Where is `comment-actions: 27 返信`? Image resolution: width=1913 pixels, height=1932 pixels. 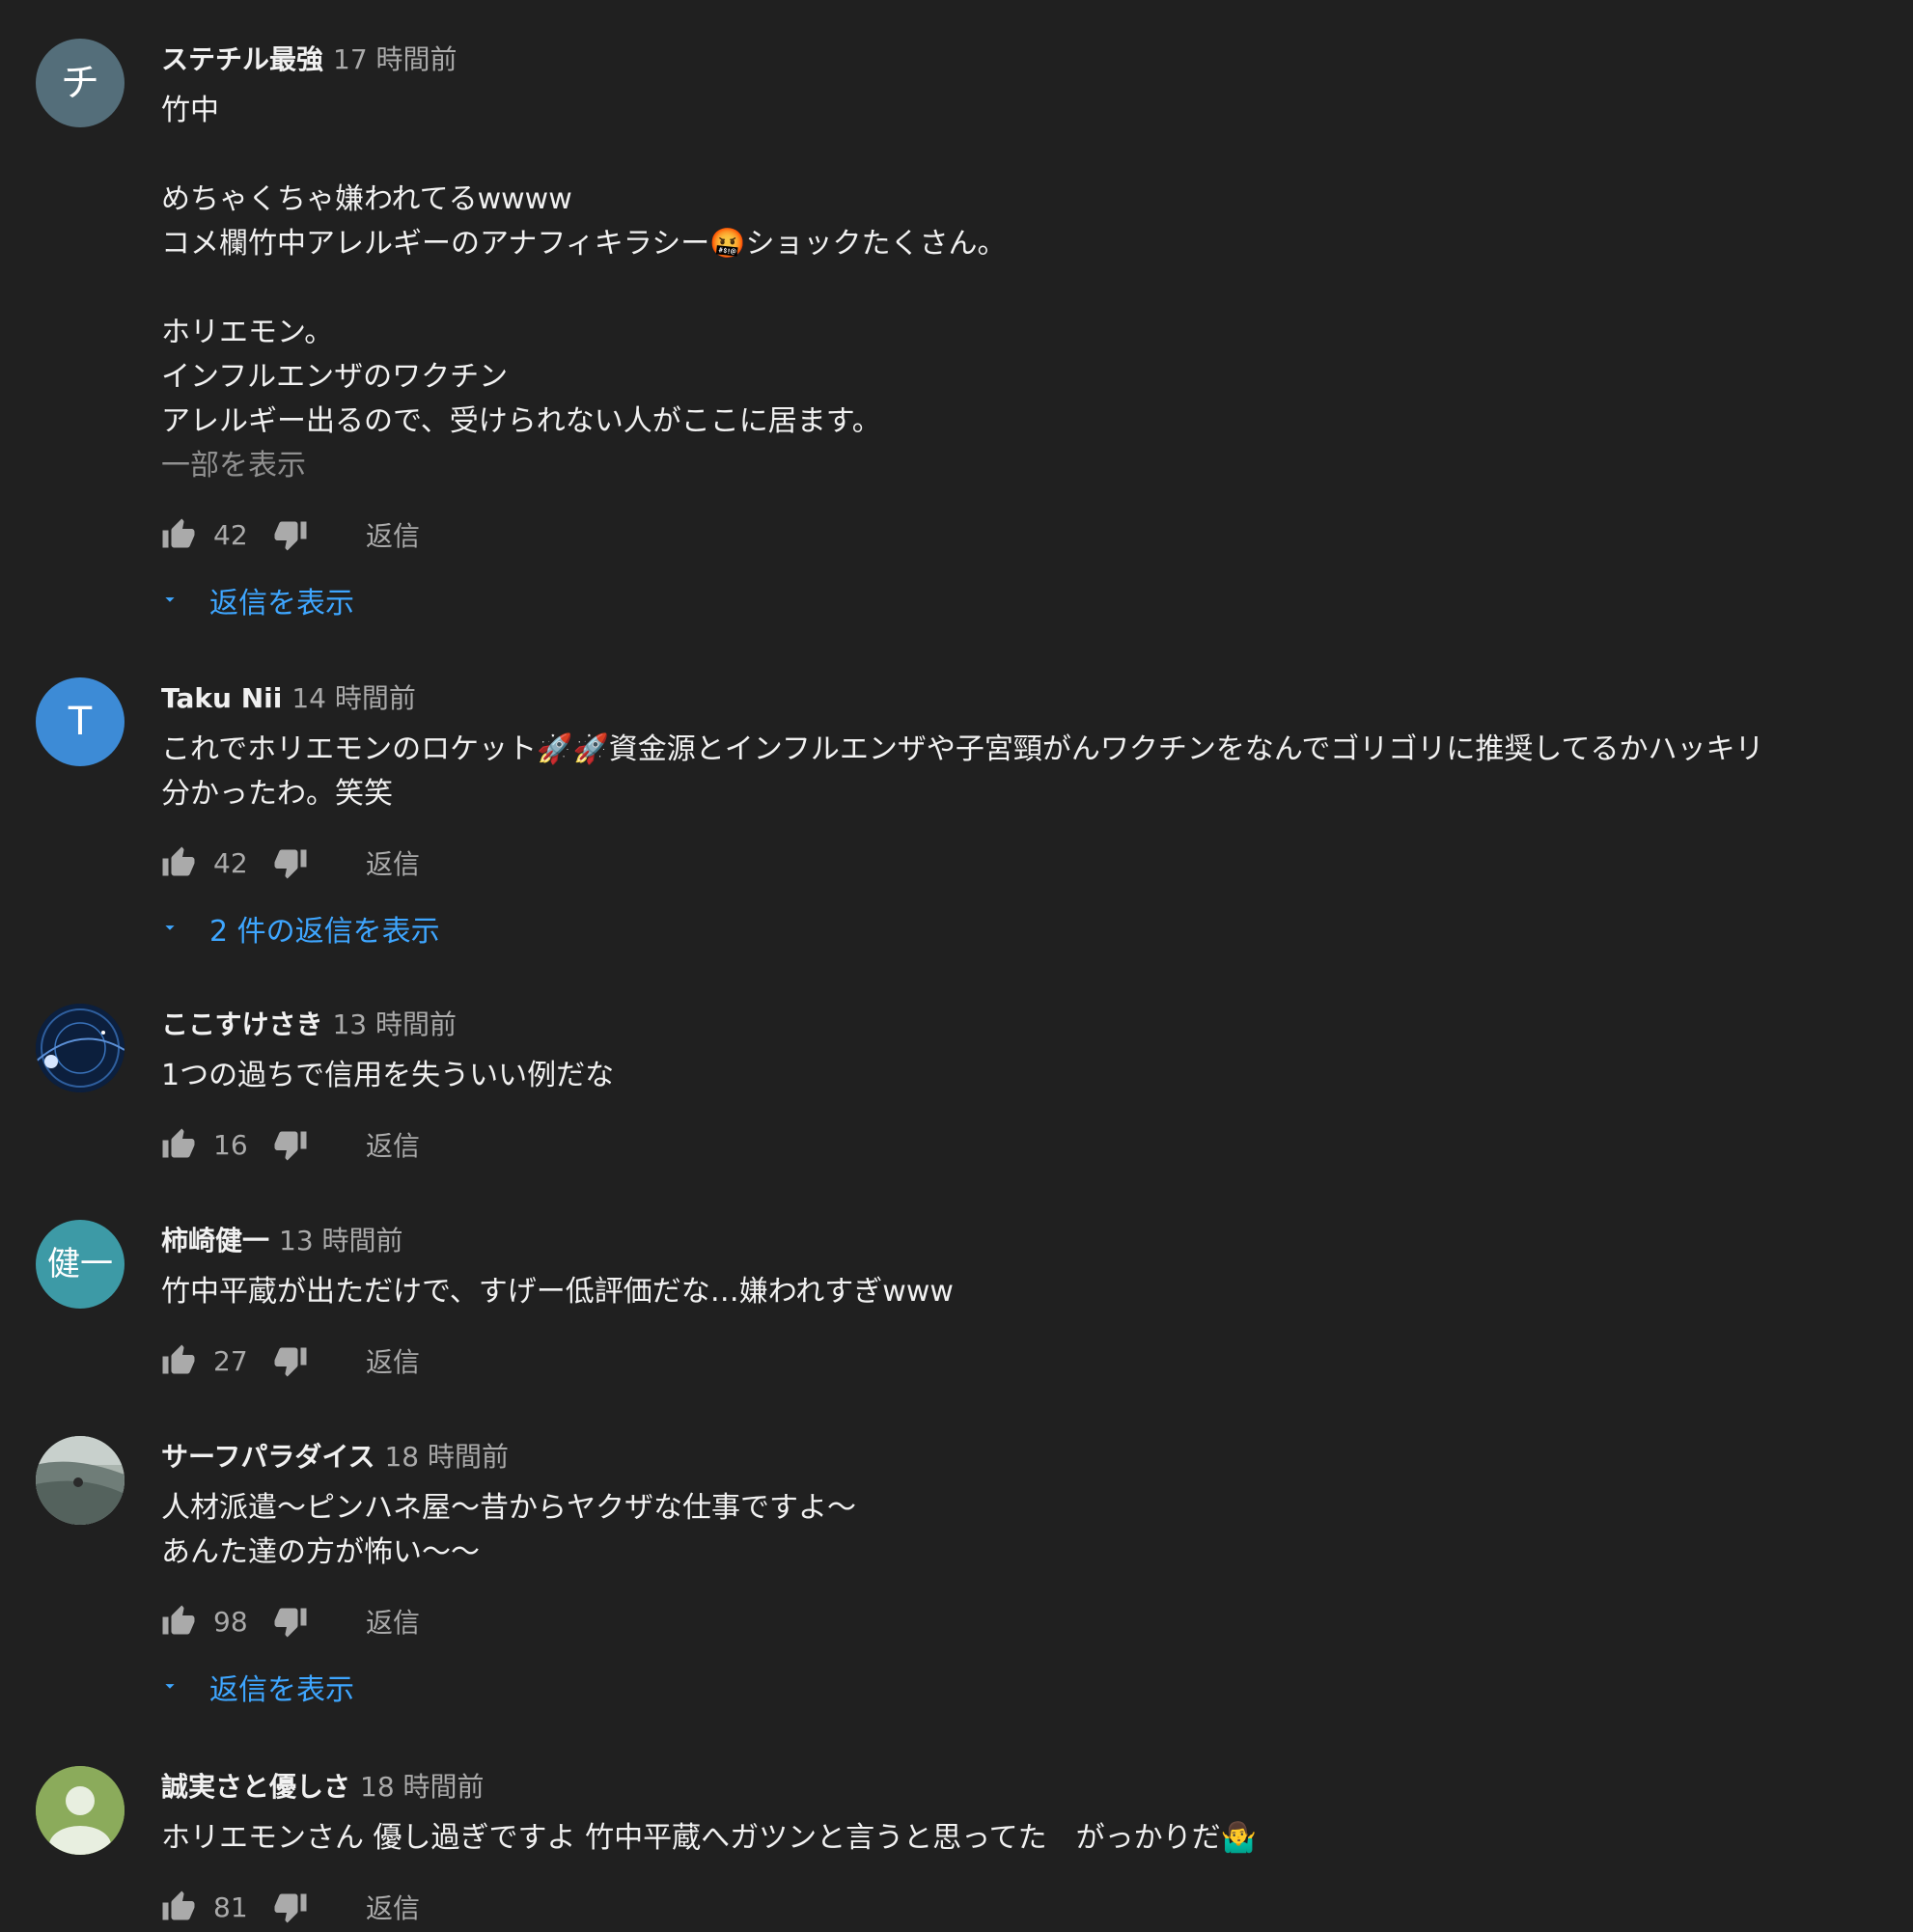
comment-actions: 27 返信 is located at coordinates (290, 1360).